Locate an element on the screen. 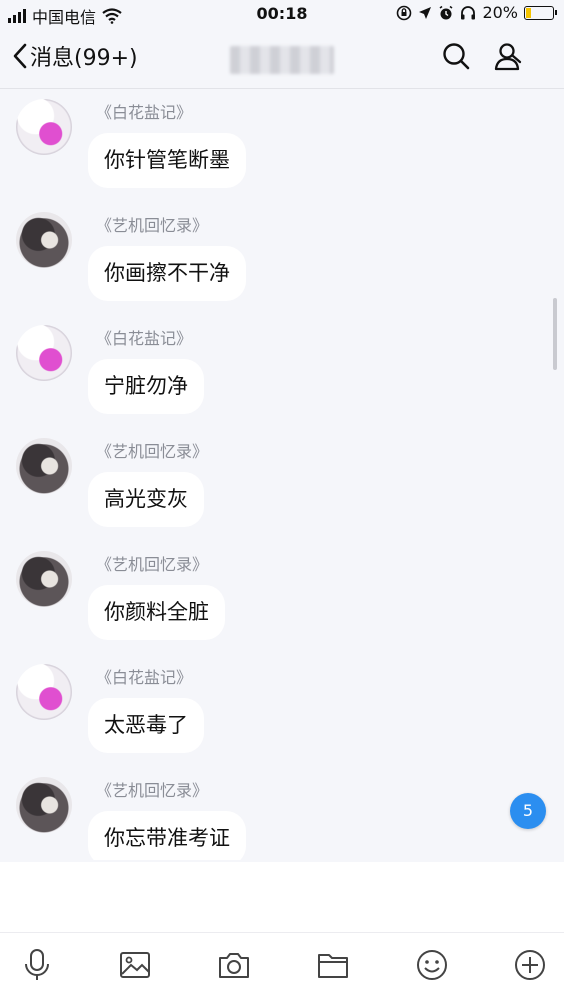  contact-icon is located at coordinates (508, 57).